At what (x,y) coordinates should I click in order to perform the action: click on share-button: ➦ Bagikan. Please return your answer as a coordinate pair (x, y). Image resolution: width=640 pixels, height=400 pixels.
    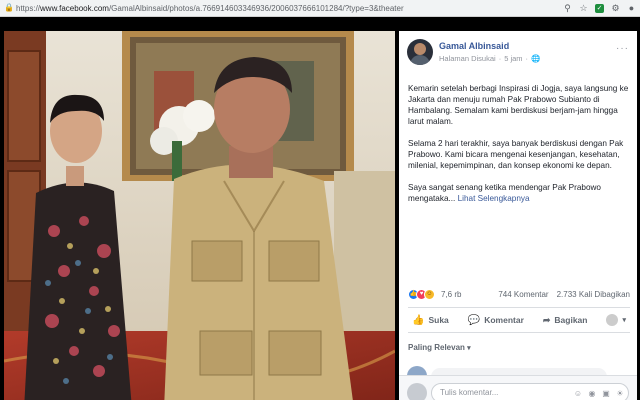
    Looking at the image, I should click on (565, 320).